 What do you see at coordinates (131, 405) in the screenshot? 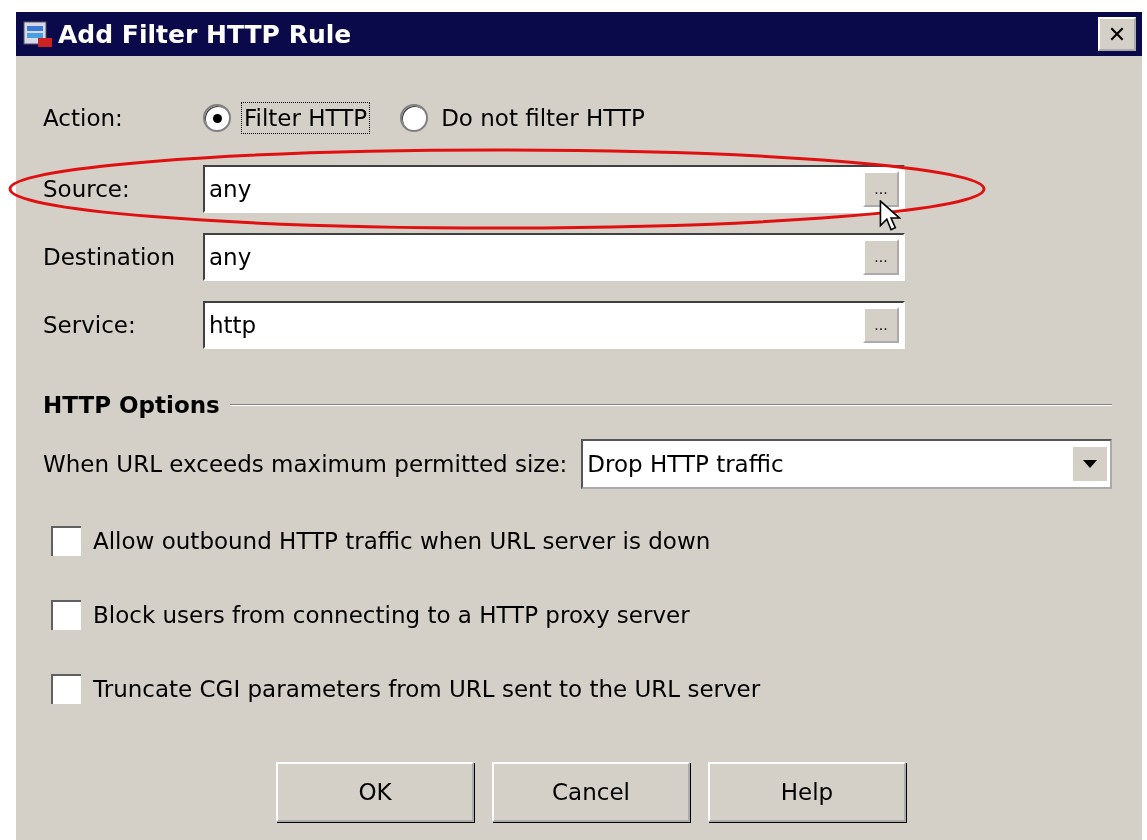
I see `section-title: HTTP Options` at bounding box center [131, 405].